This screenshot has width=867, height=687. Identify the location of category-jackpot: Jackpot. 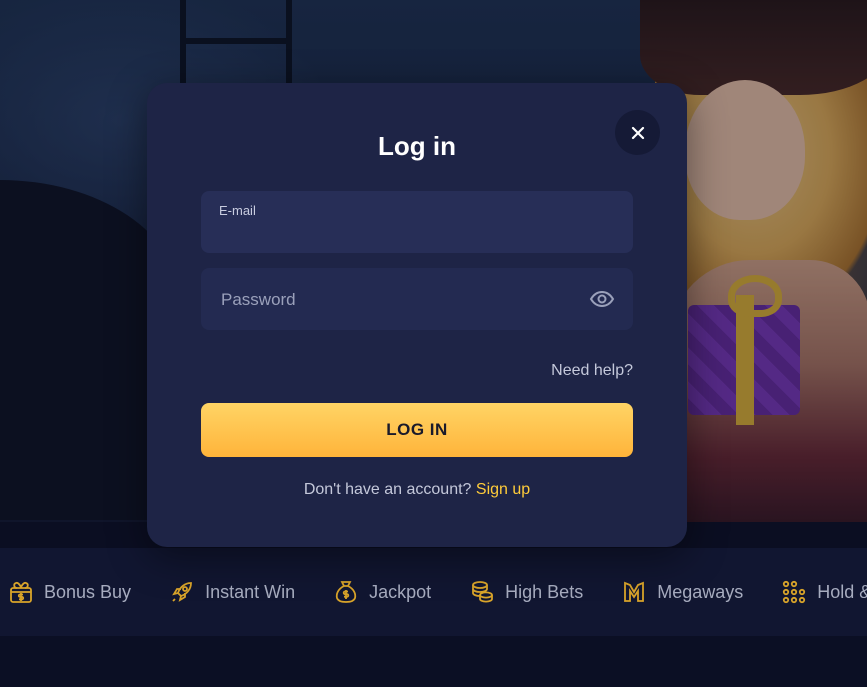
(387, 592).